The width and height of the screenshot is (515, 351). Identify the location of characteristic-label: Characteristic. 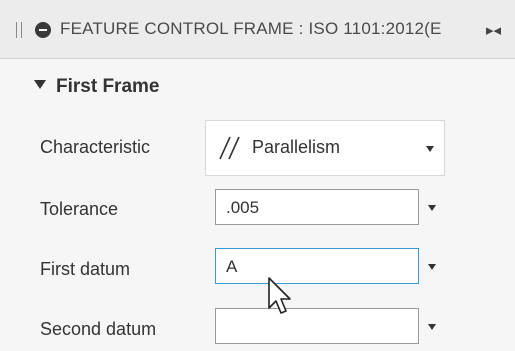
(95, 147).